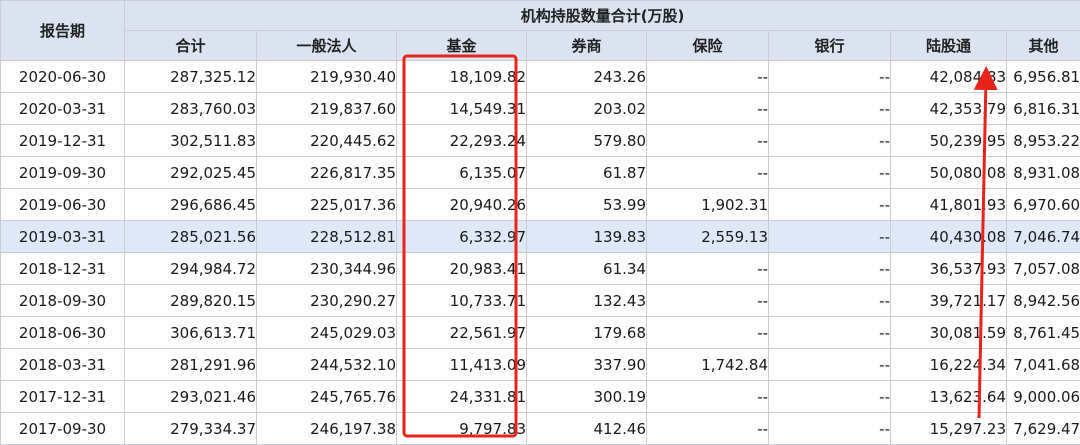  Describe the element at coordinates (327, 173) in the screenshot. I see `cell-corp: 226,817.35` at that location.